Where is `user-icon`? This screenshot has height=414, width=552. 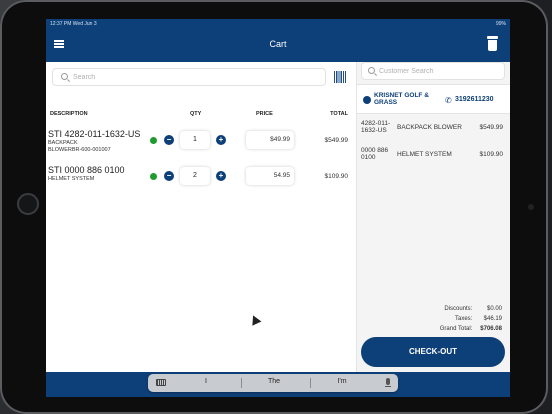 user-icon is located at coordinates (367, 100).